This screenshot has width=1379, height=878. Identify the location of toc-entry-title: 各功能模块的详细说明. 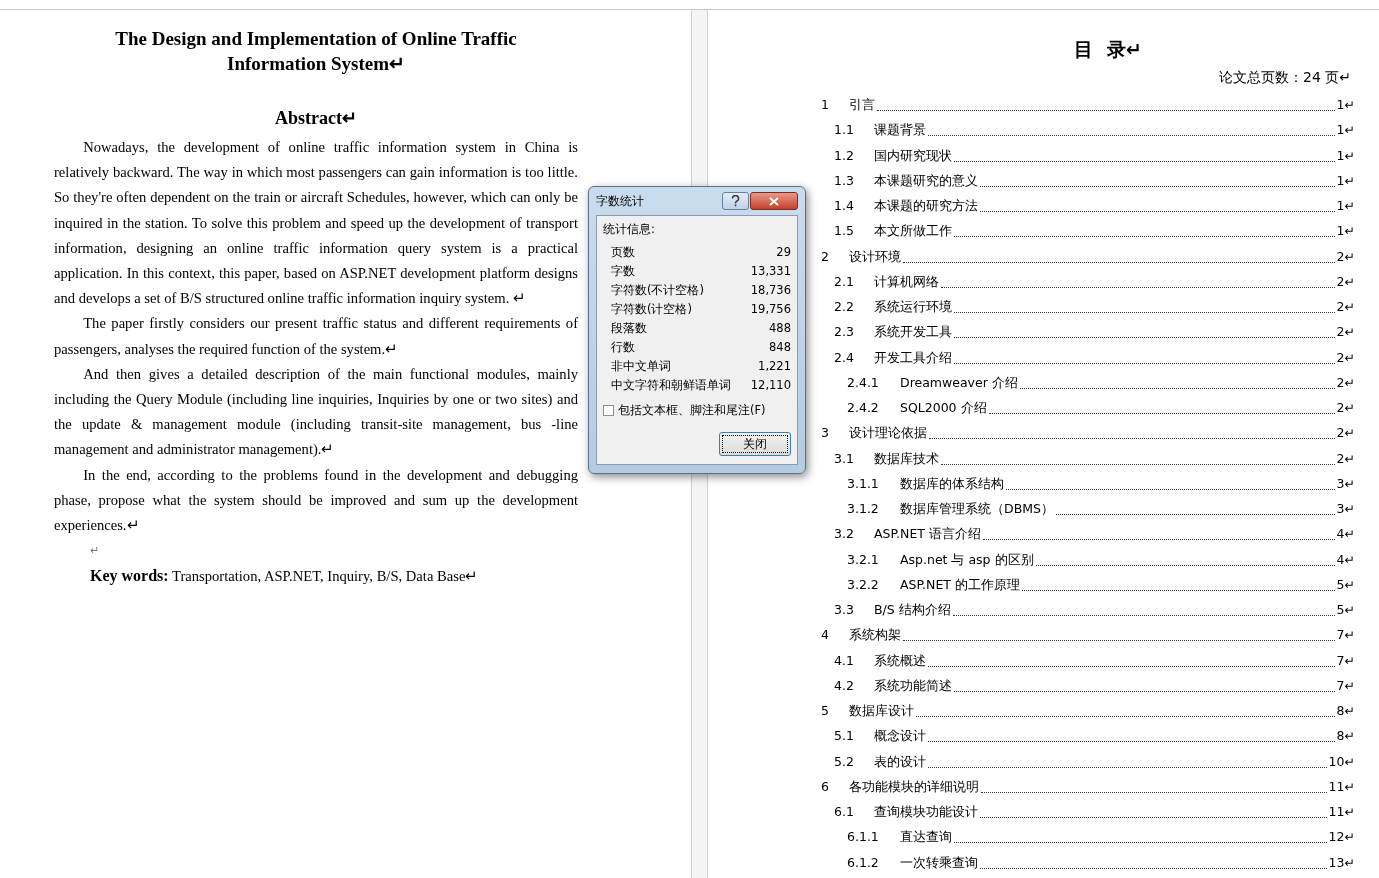
(914, 786).